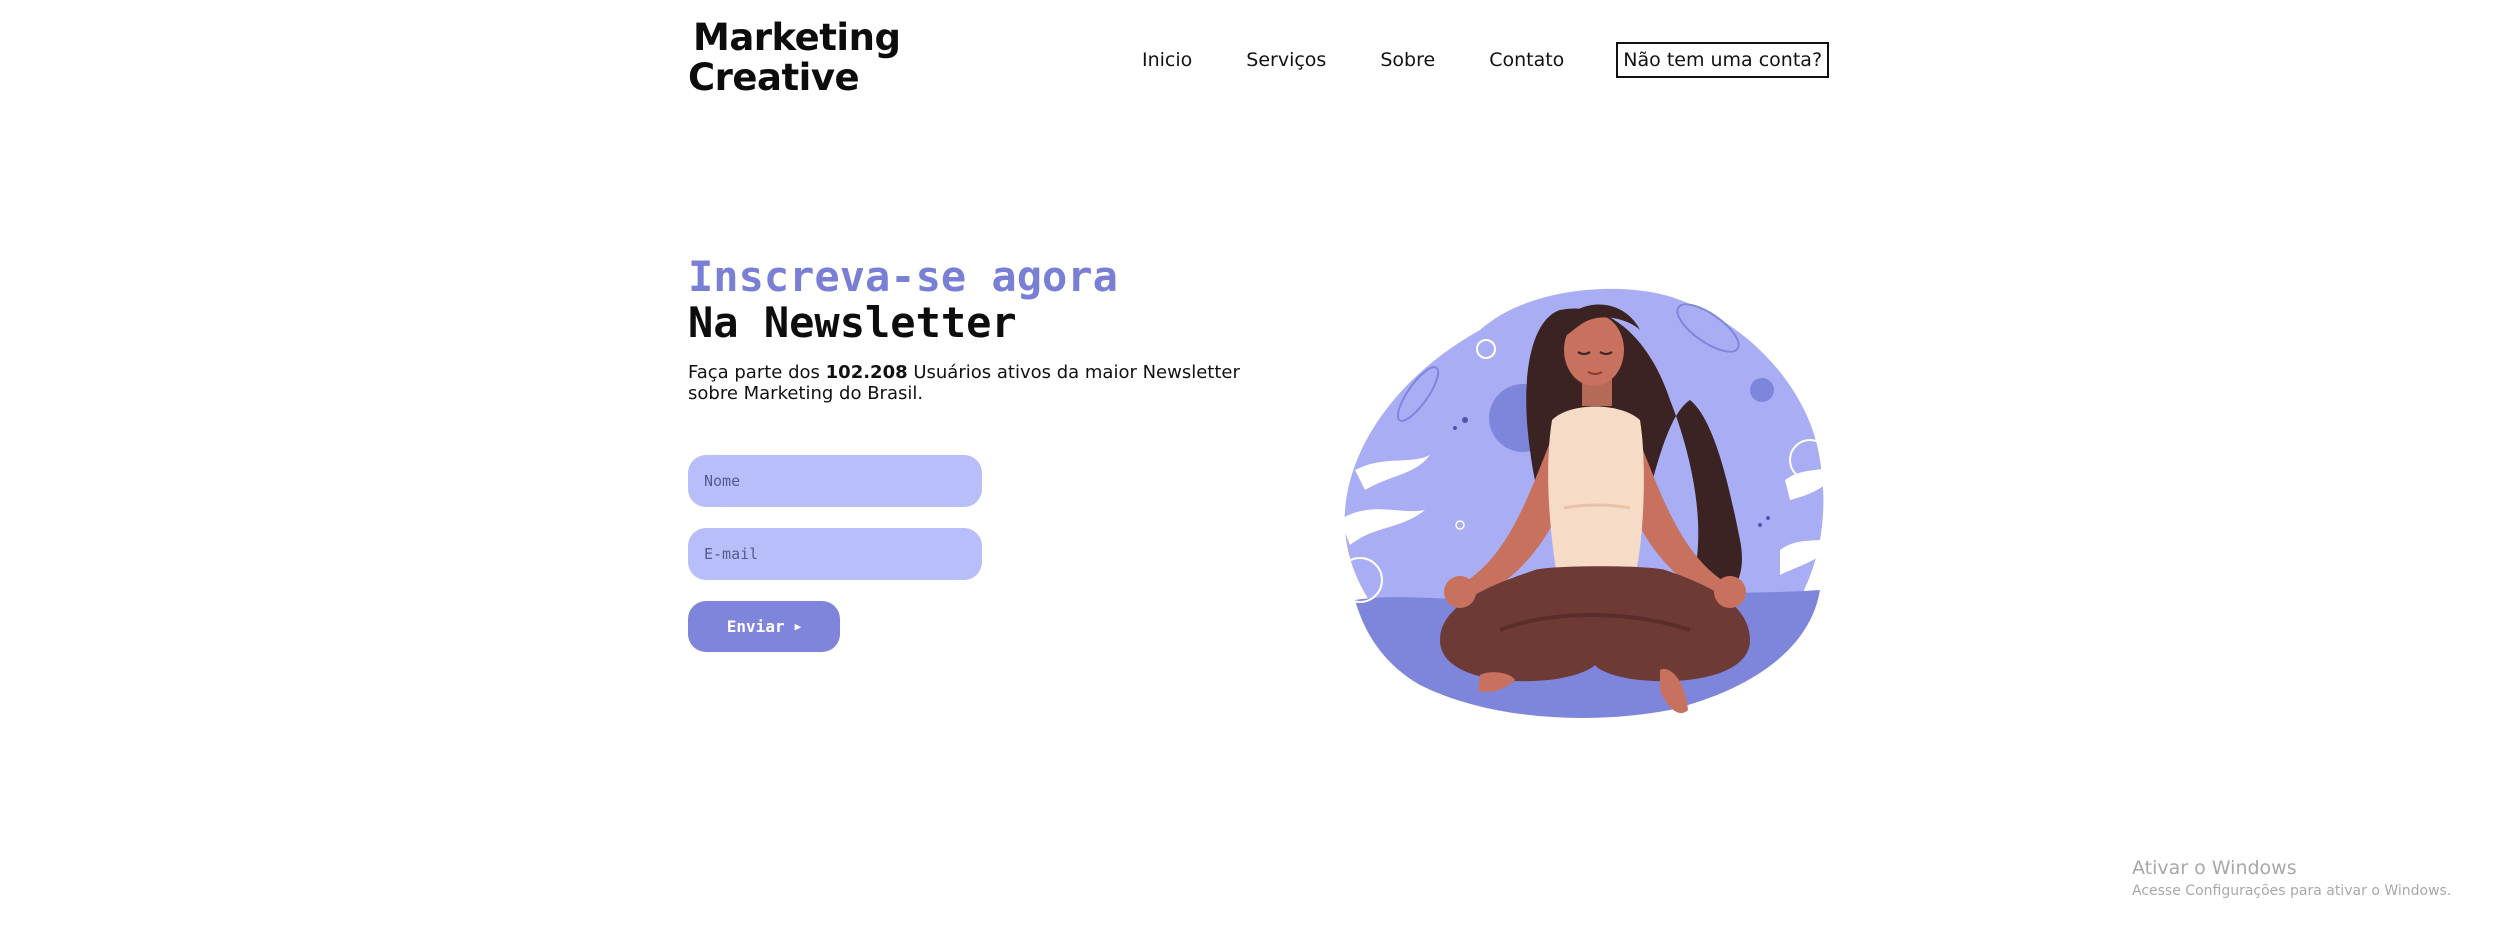  I want to click on name-input, so click(835, 481).